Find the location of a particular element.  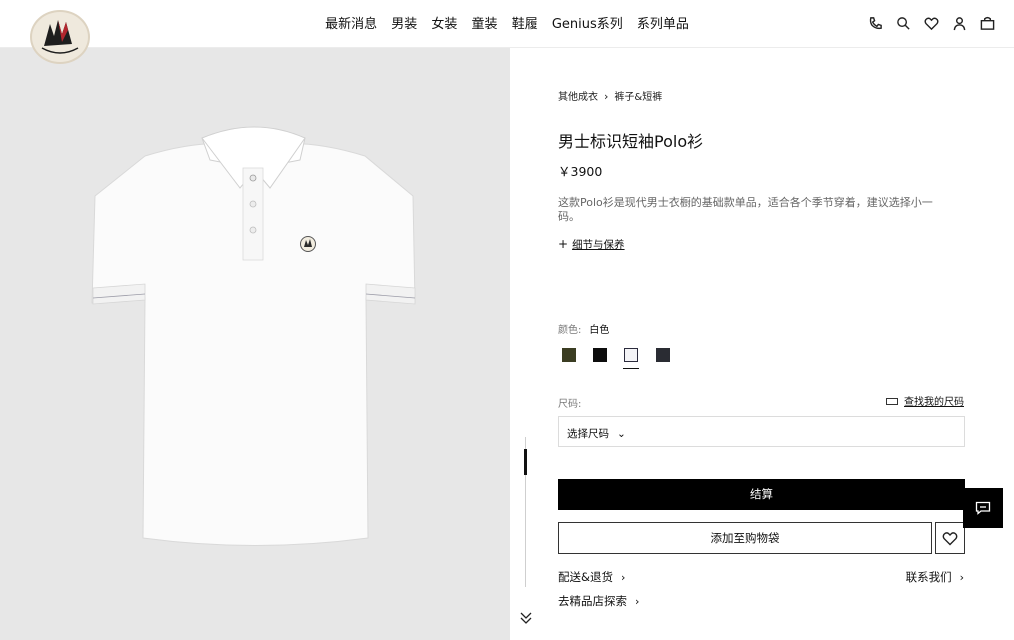

breadcrumb-item-category: 其他成衣 is located at coordinates (578, 97).